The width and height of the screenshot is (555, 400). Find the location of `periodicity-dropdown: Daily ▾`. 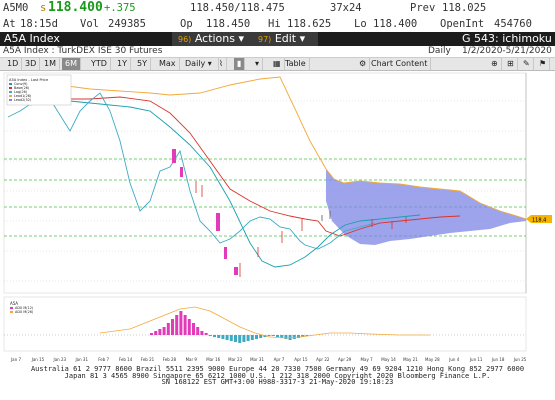

periodicity-dropdown: Daily ▾ is located at coordinates (200, 64).